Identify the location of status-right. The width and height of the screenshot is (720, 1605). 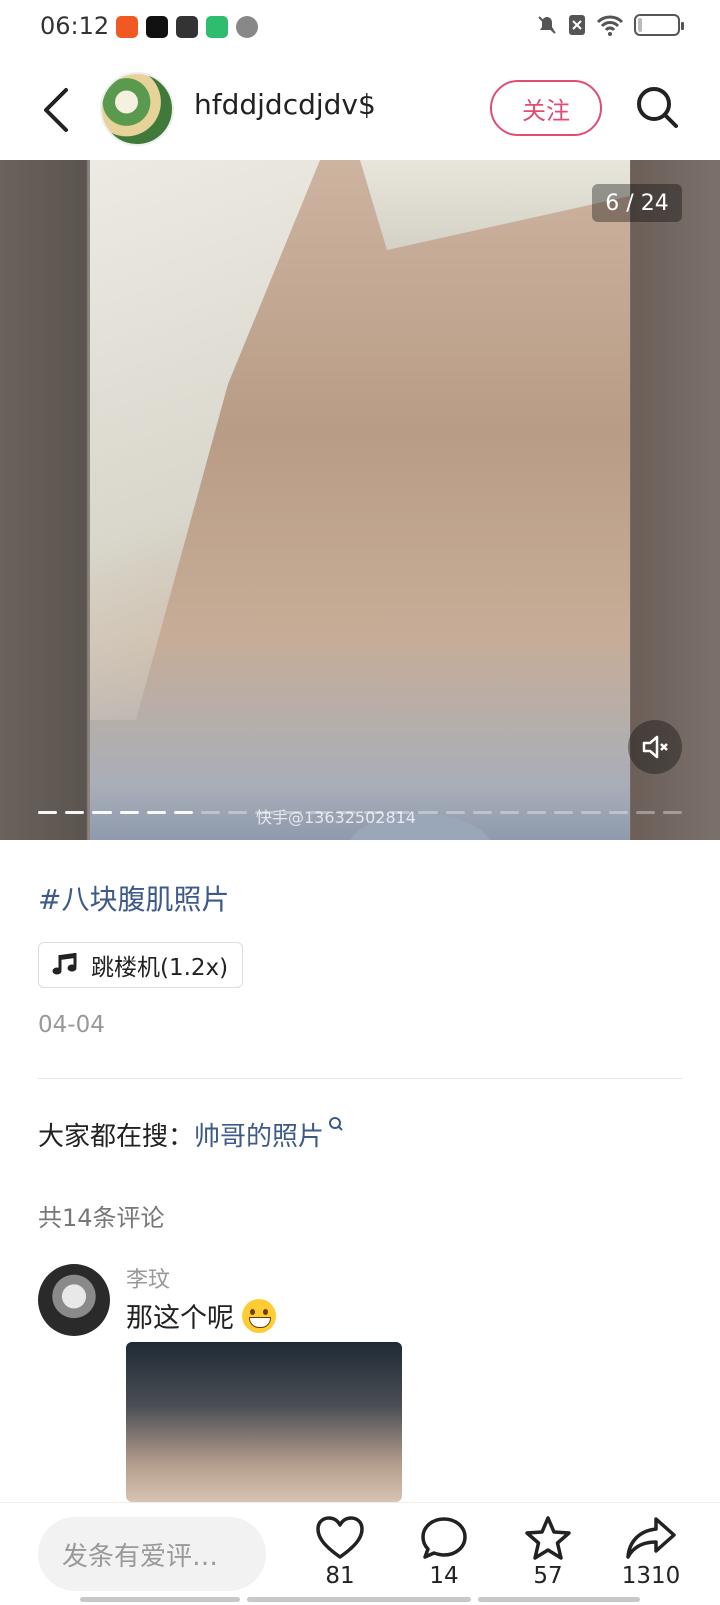
(610, 25).